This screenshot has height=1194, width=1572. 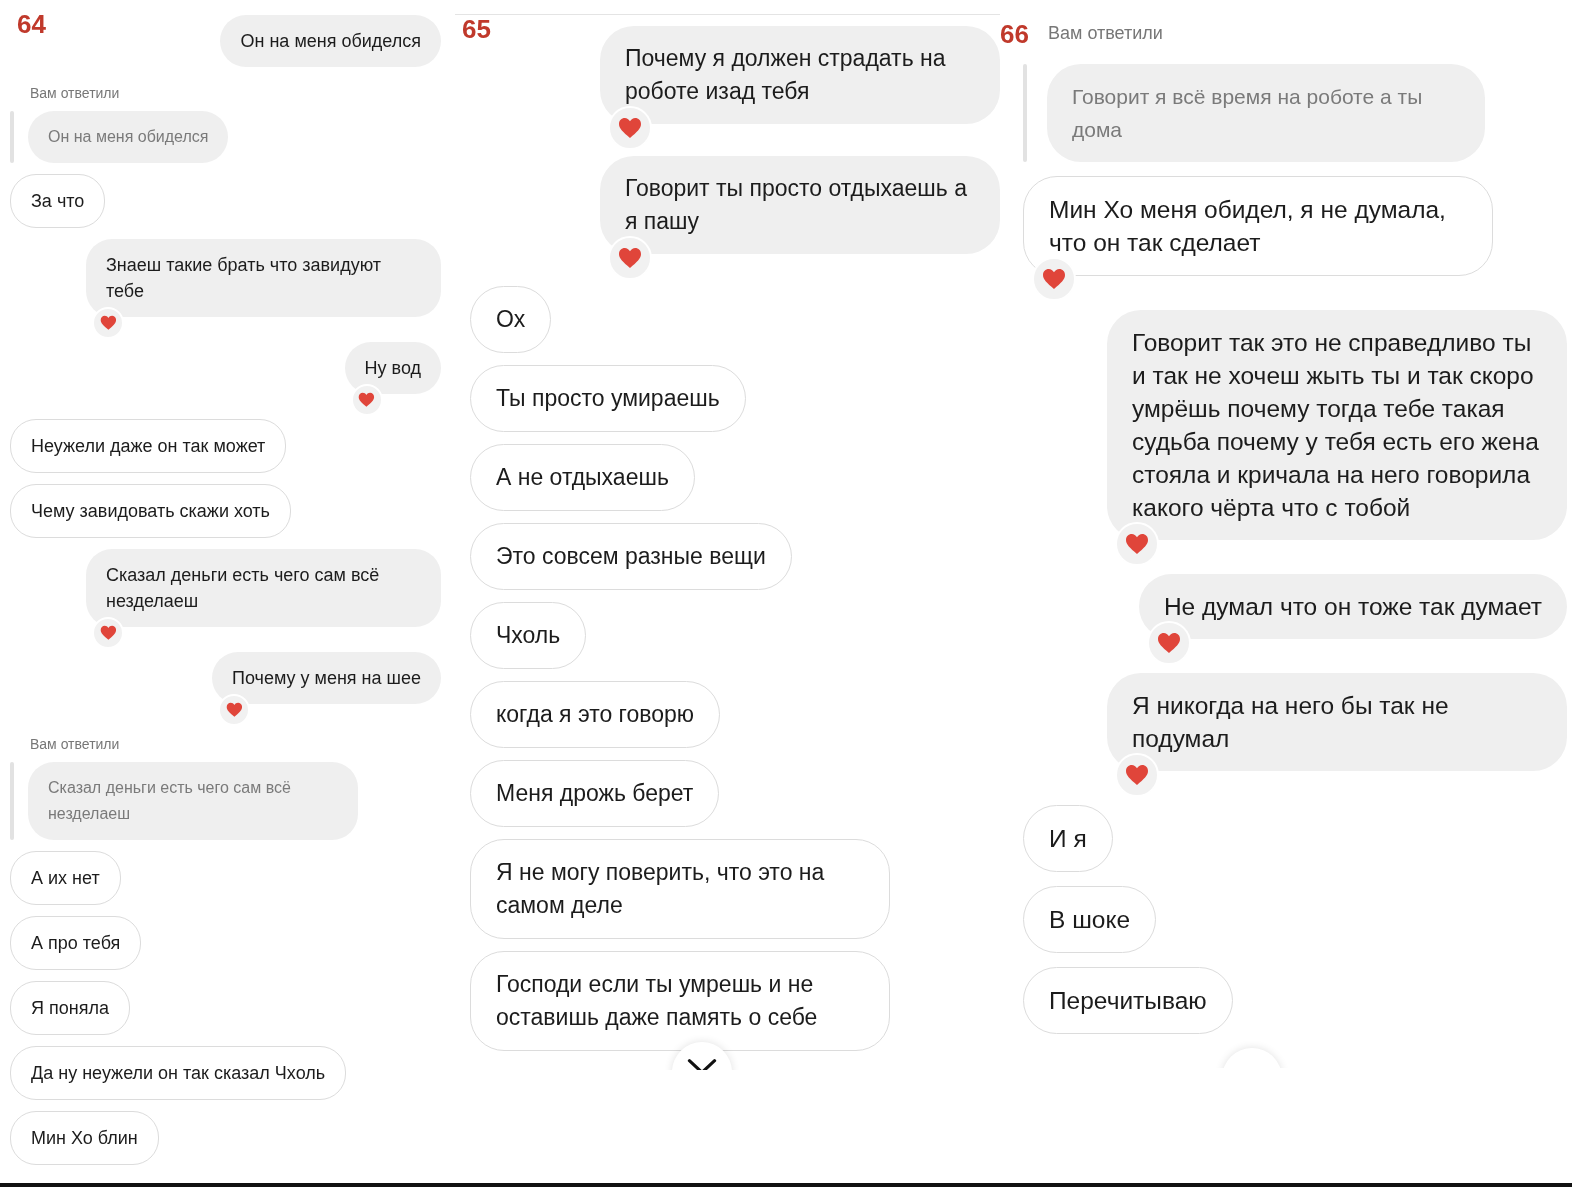 I want to click on received-message: Я поняла, so click(x=70, y=1008).